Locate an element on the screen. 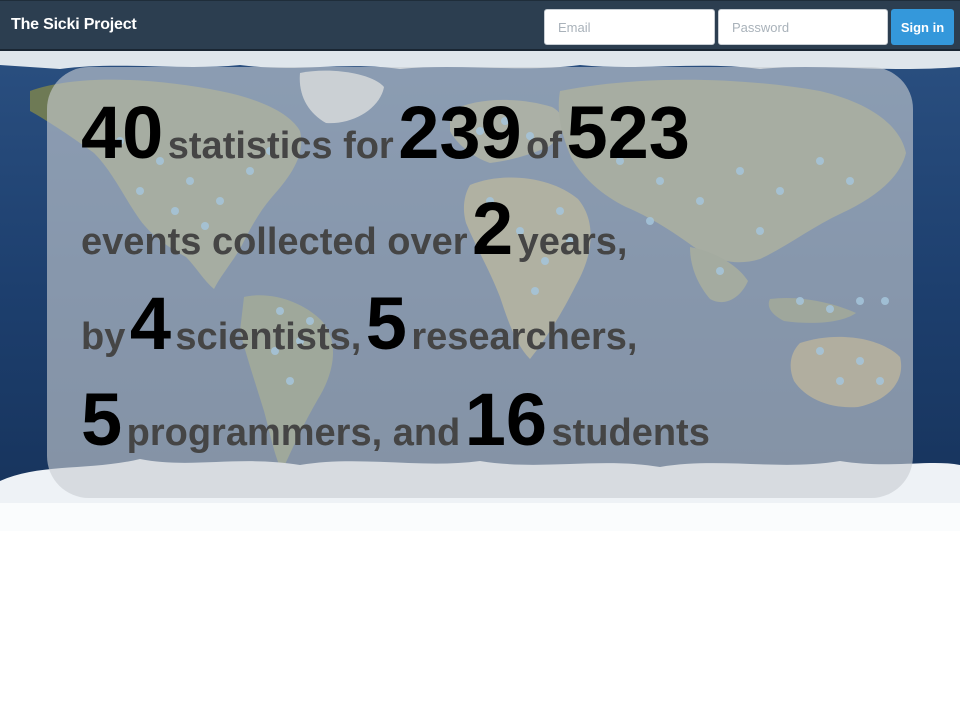 This screenshot has width=960, height=720. years-count: 2 is located at coordinates (492, 228).